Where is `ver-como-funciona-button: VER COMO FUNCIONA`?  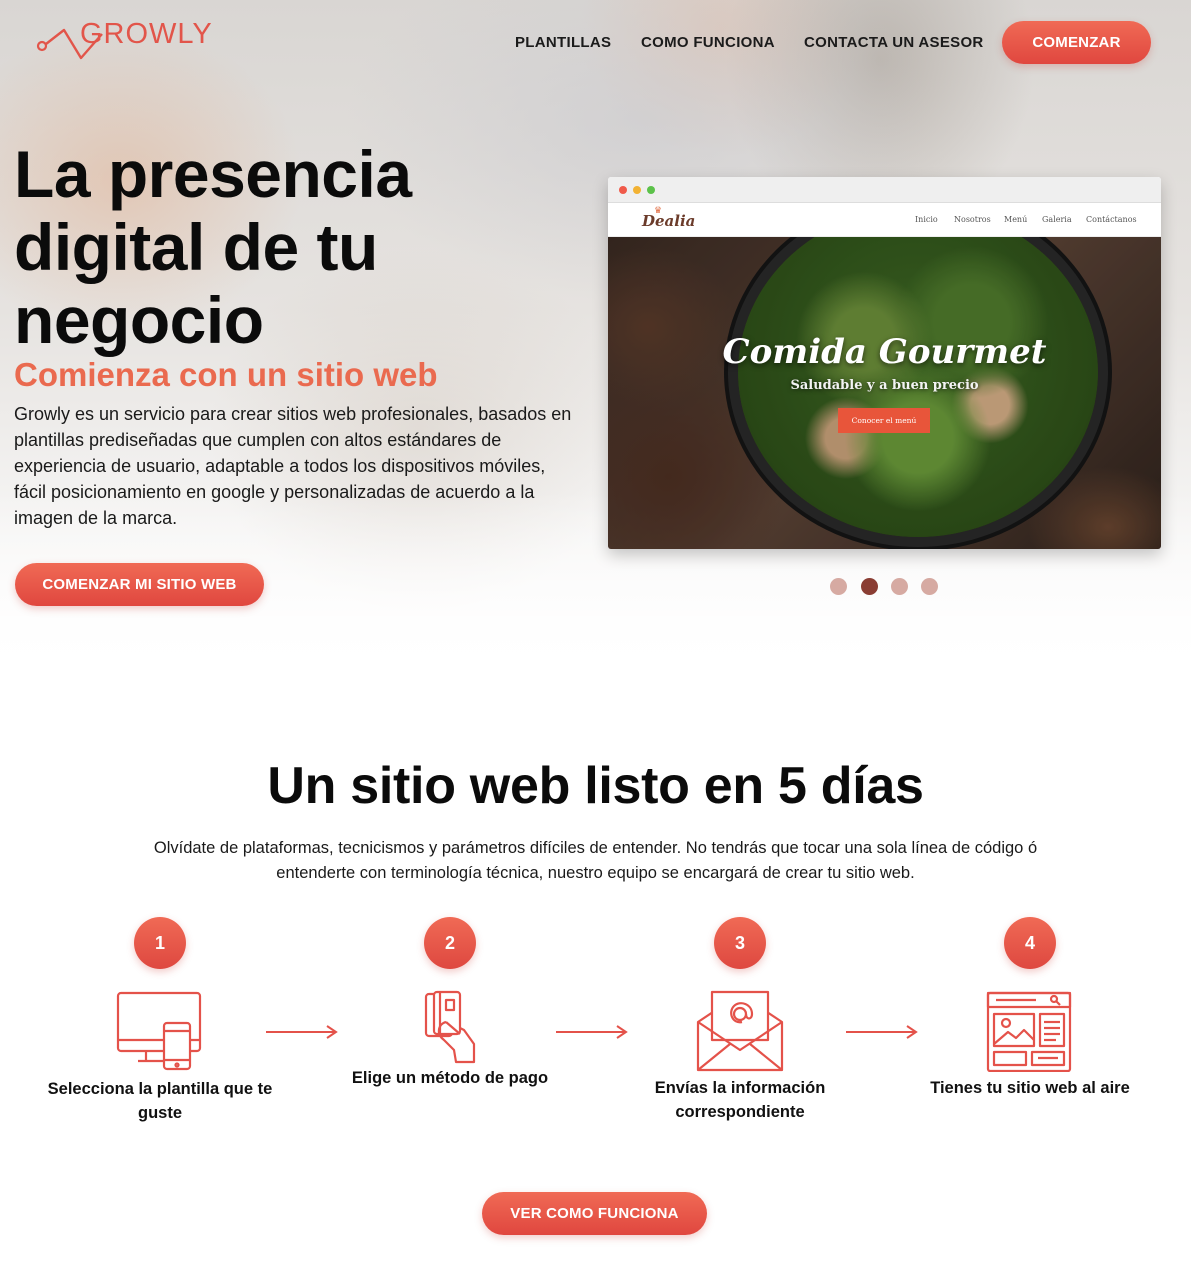 ver-como-funciona-button: VER COMO FUNCIONA is located at coordinates (594, 1213).